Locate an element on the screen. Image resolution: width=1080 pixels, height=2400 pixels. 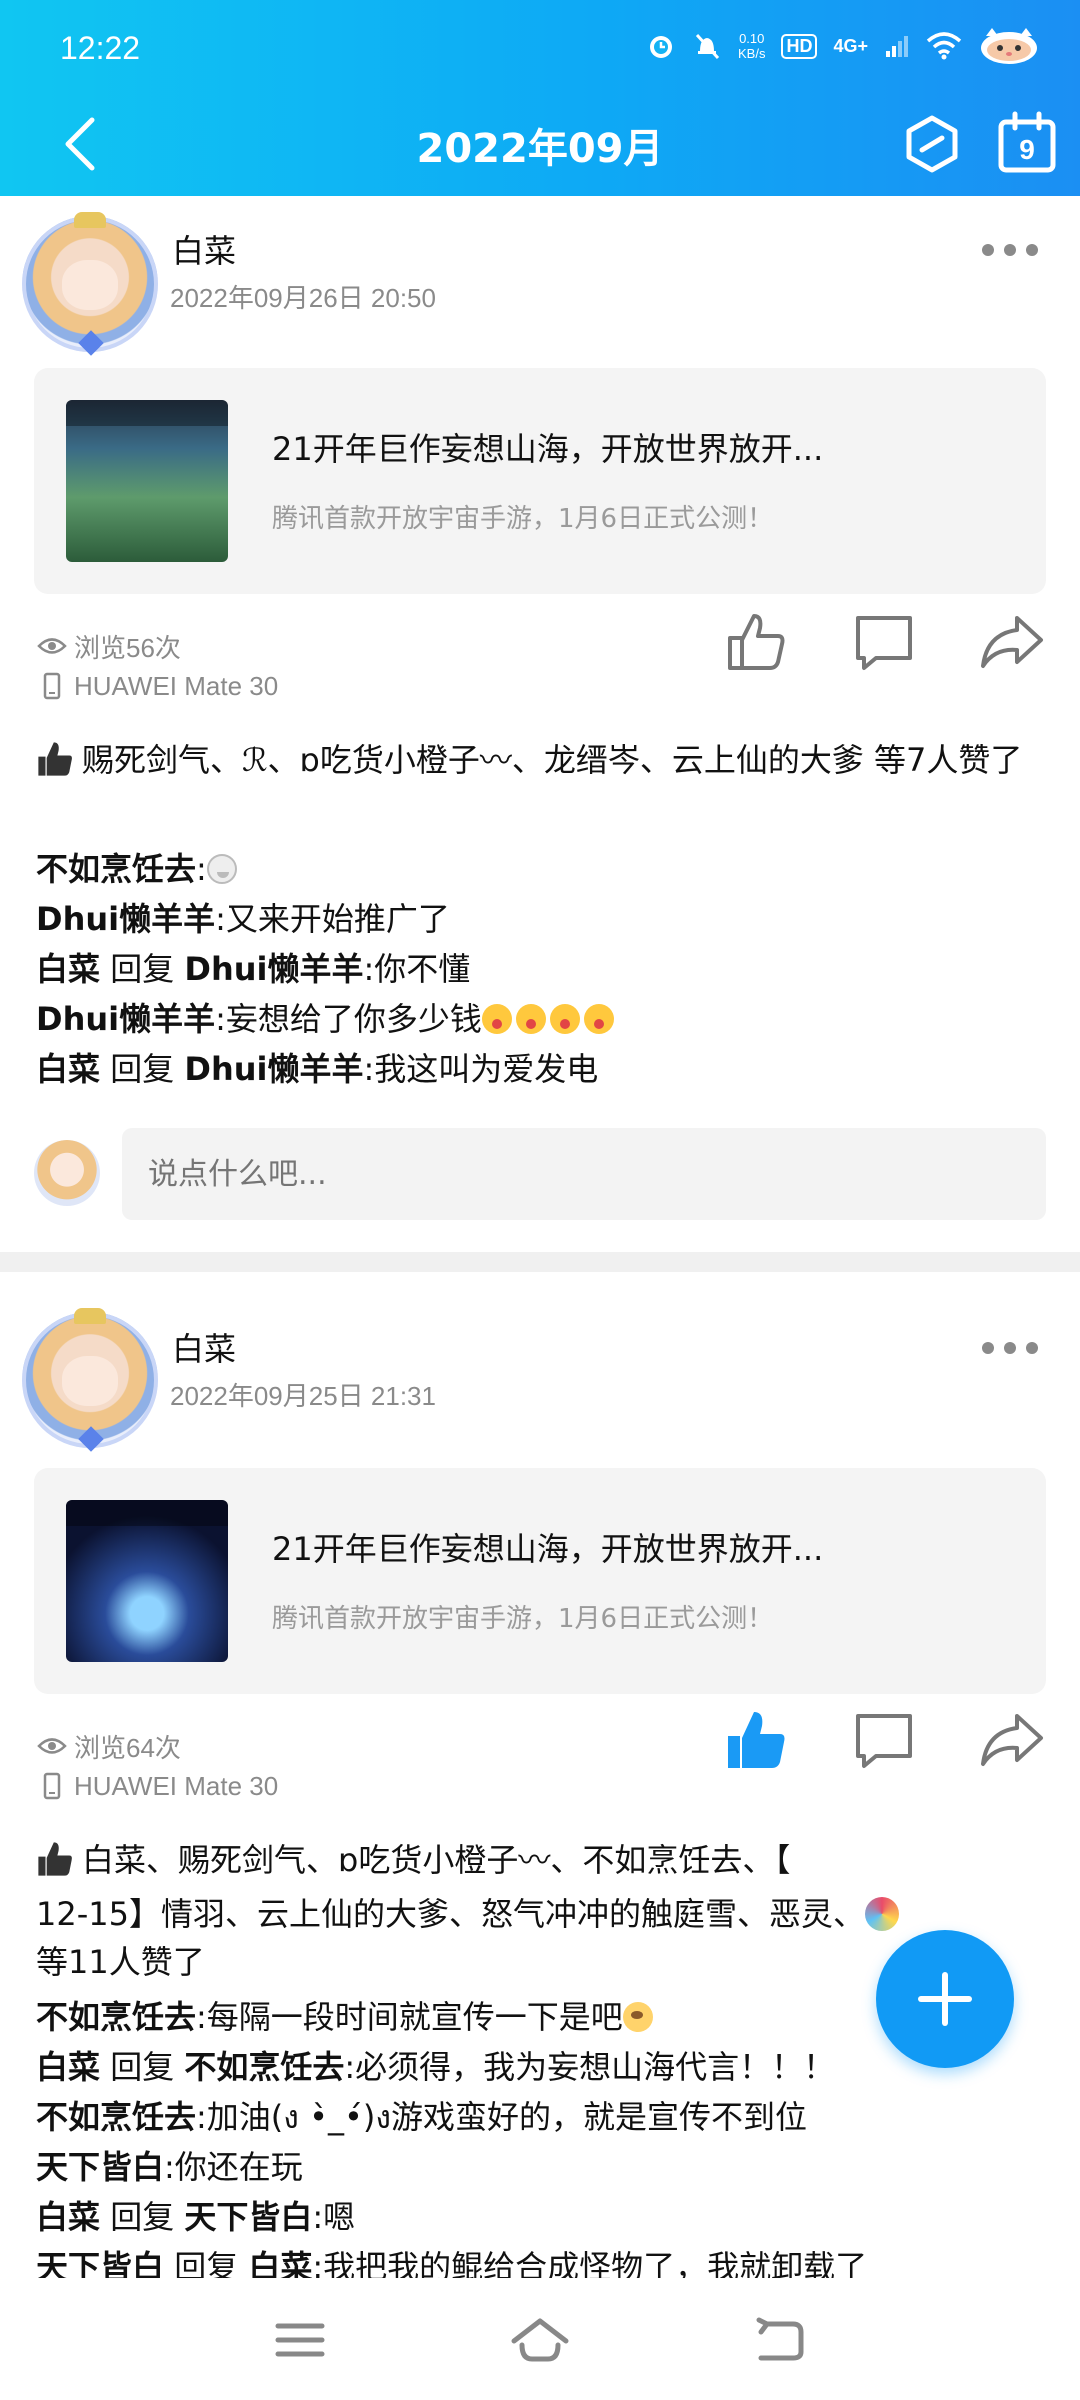
share-arrow-icon is located at coordinates (1012, 642).